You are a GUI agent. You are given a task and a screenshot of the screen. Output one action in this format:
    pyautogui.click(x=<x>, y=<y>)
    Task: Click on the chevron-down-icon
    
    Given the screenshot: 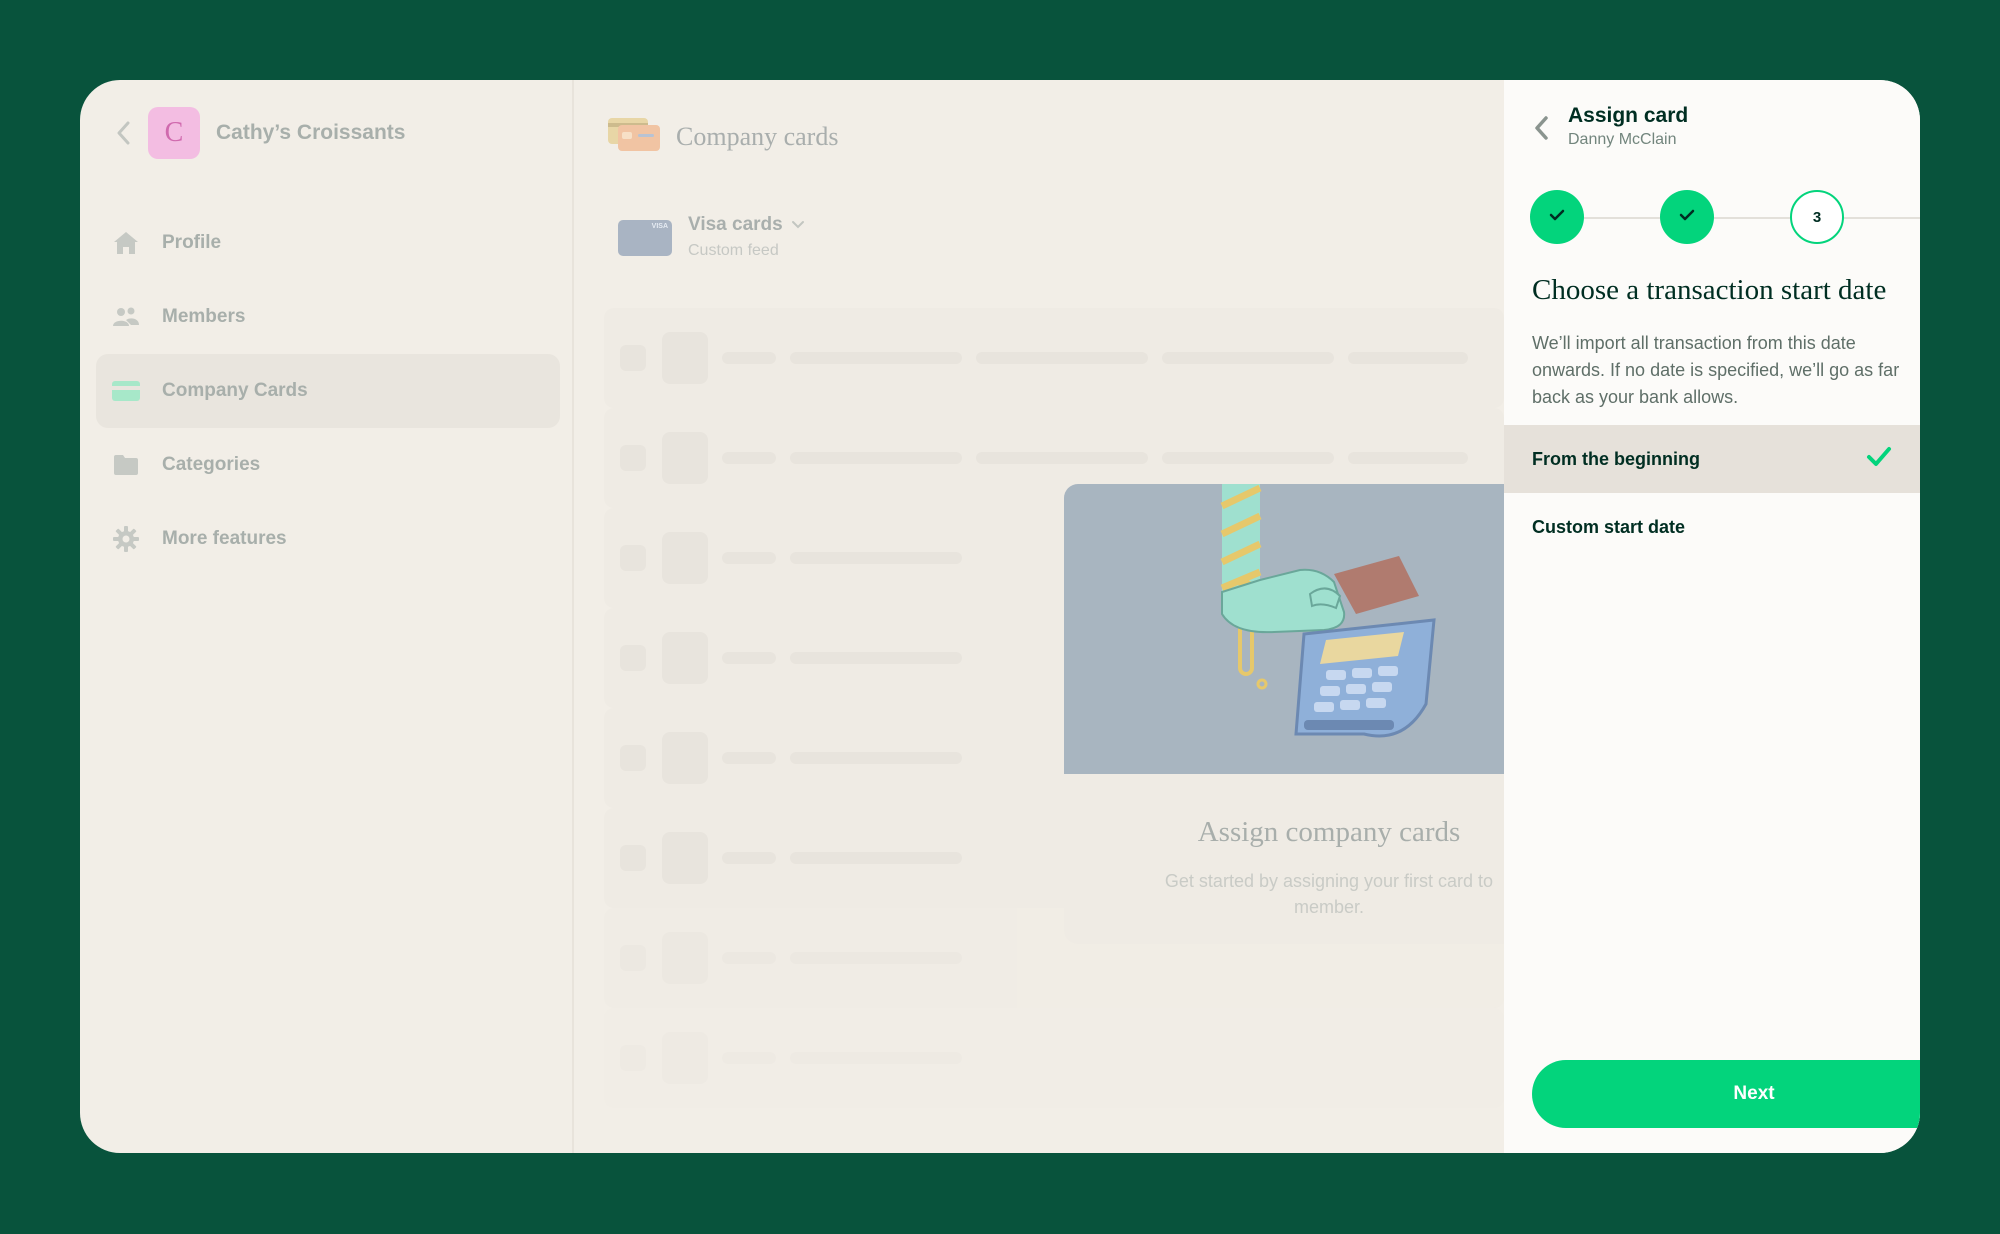 What is the action you would take?
    pyautogui.click(x=798, y=225)
    